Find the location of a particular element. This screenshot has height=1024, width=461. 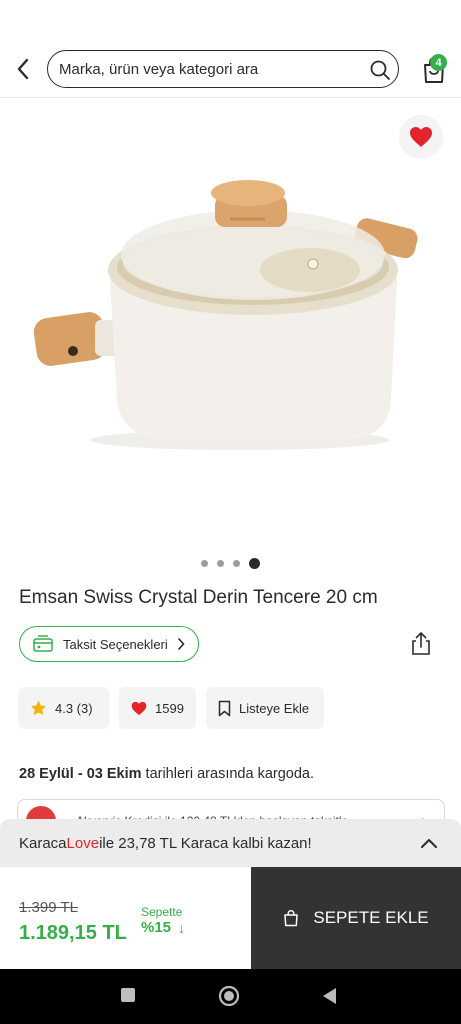

add-to-cart-button: SEPETE EKLE is located at coordinates (356, 918).